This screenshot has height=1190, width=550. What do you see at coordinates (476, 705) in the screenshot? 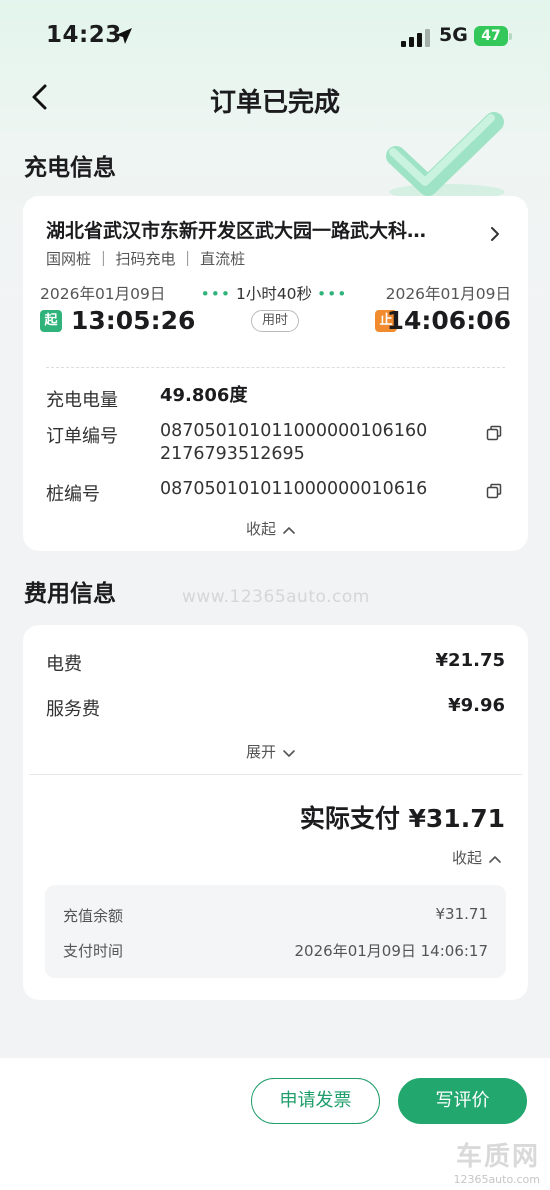
I see `service-fee-value: ¥9.96` at bounding box center [476, 705].